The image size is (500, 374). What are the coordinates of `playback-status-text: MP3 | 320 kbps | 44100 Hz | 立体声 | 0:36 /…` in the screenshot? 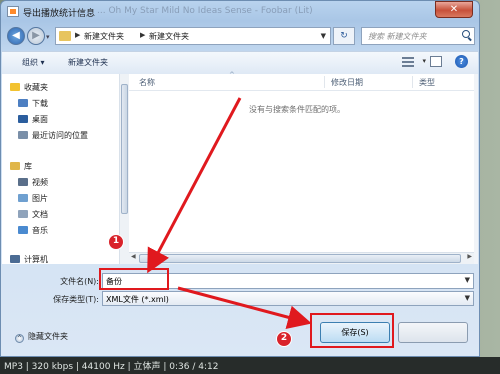 It's located at (111, 367).